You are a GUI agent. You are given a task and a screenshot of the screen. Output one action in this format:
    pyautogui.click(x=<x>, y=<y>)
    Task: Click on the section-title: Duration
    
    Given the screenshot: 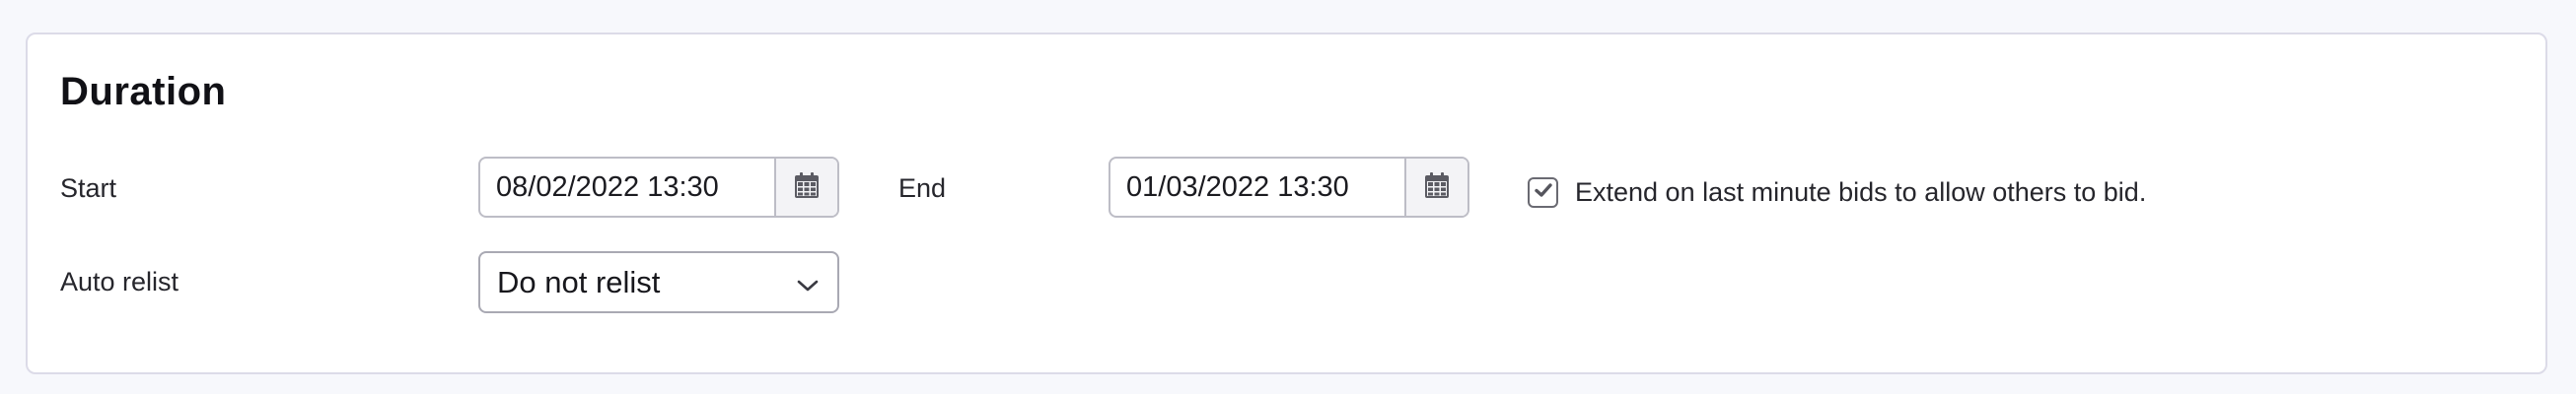 What is the action you would take?
    pyautogui.click(x=143, y=91)
    